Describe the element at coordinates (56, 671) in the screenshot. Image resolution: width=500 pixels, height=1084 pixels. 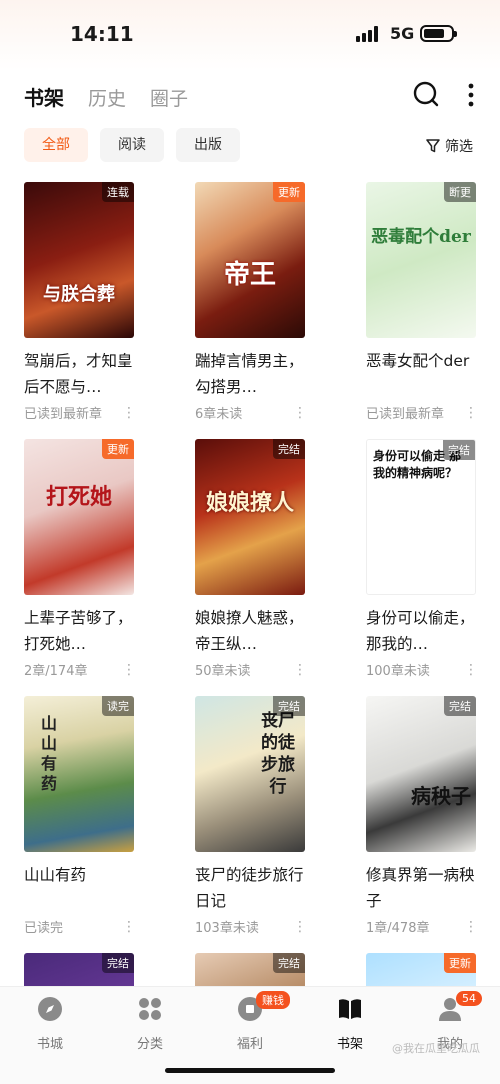
I see `reading-progress: 2章/174章` at that location.